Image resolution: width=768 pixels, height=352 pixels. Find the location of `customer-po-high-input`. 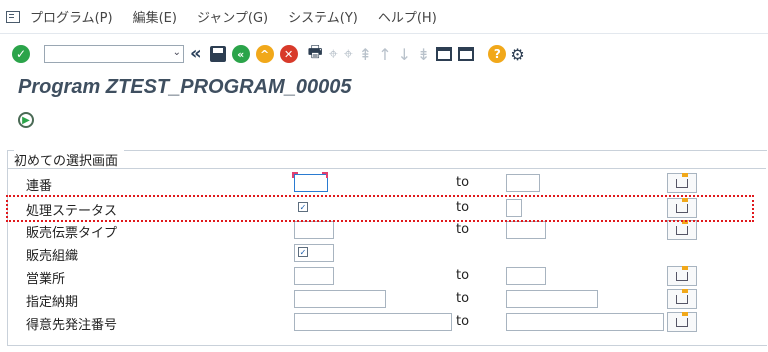

customer-po-high-input is located at coordinates (585, 322).